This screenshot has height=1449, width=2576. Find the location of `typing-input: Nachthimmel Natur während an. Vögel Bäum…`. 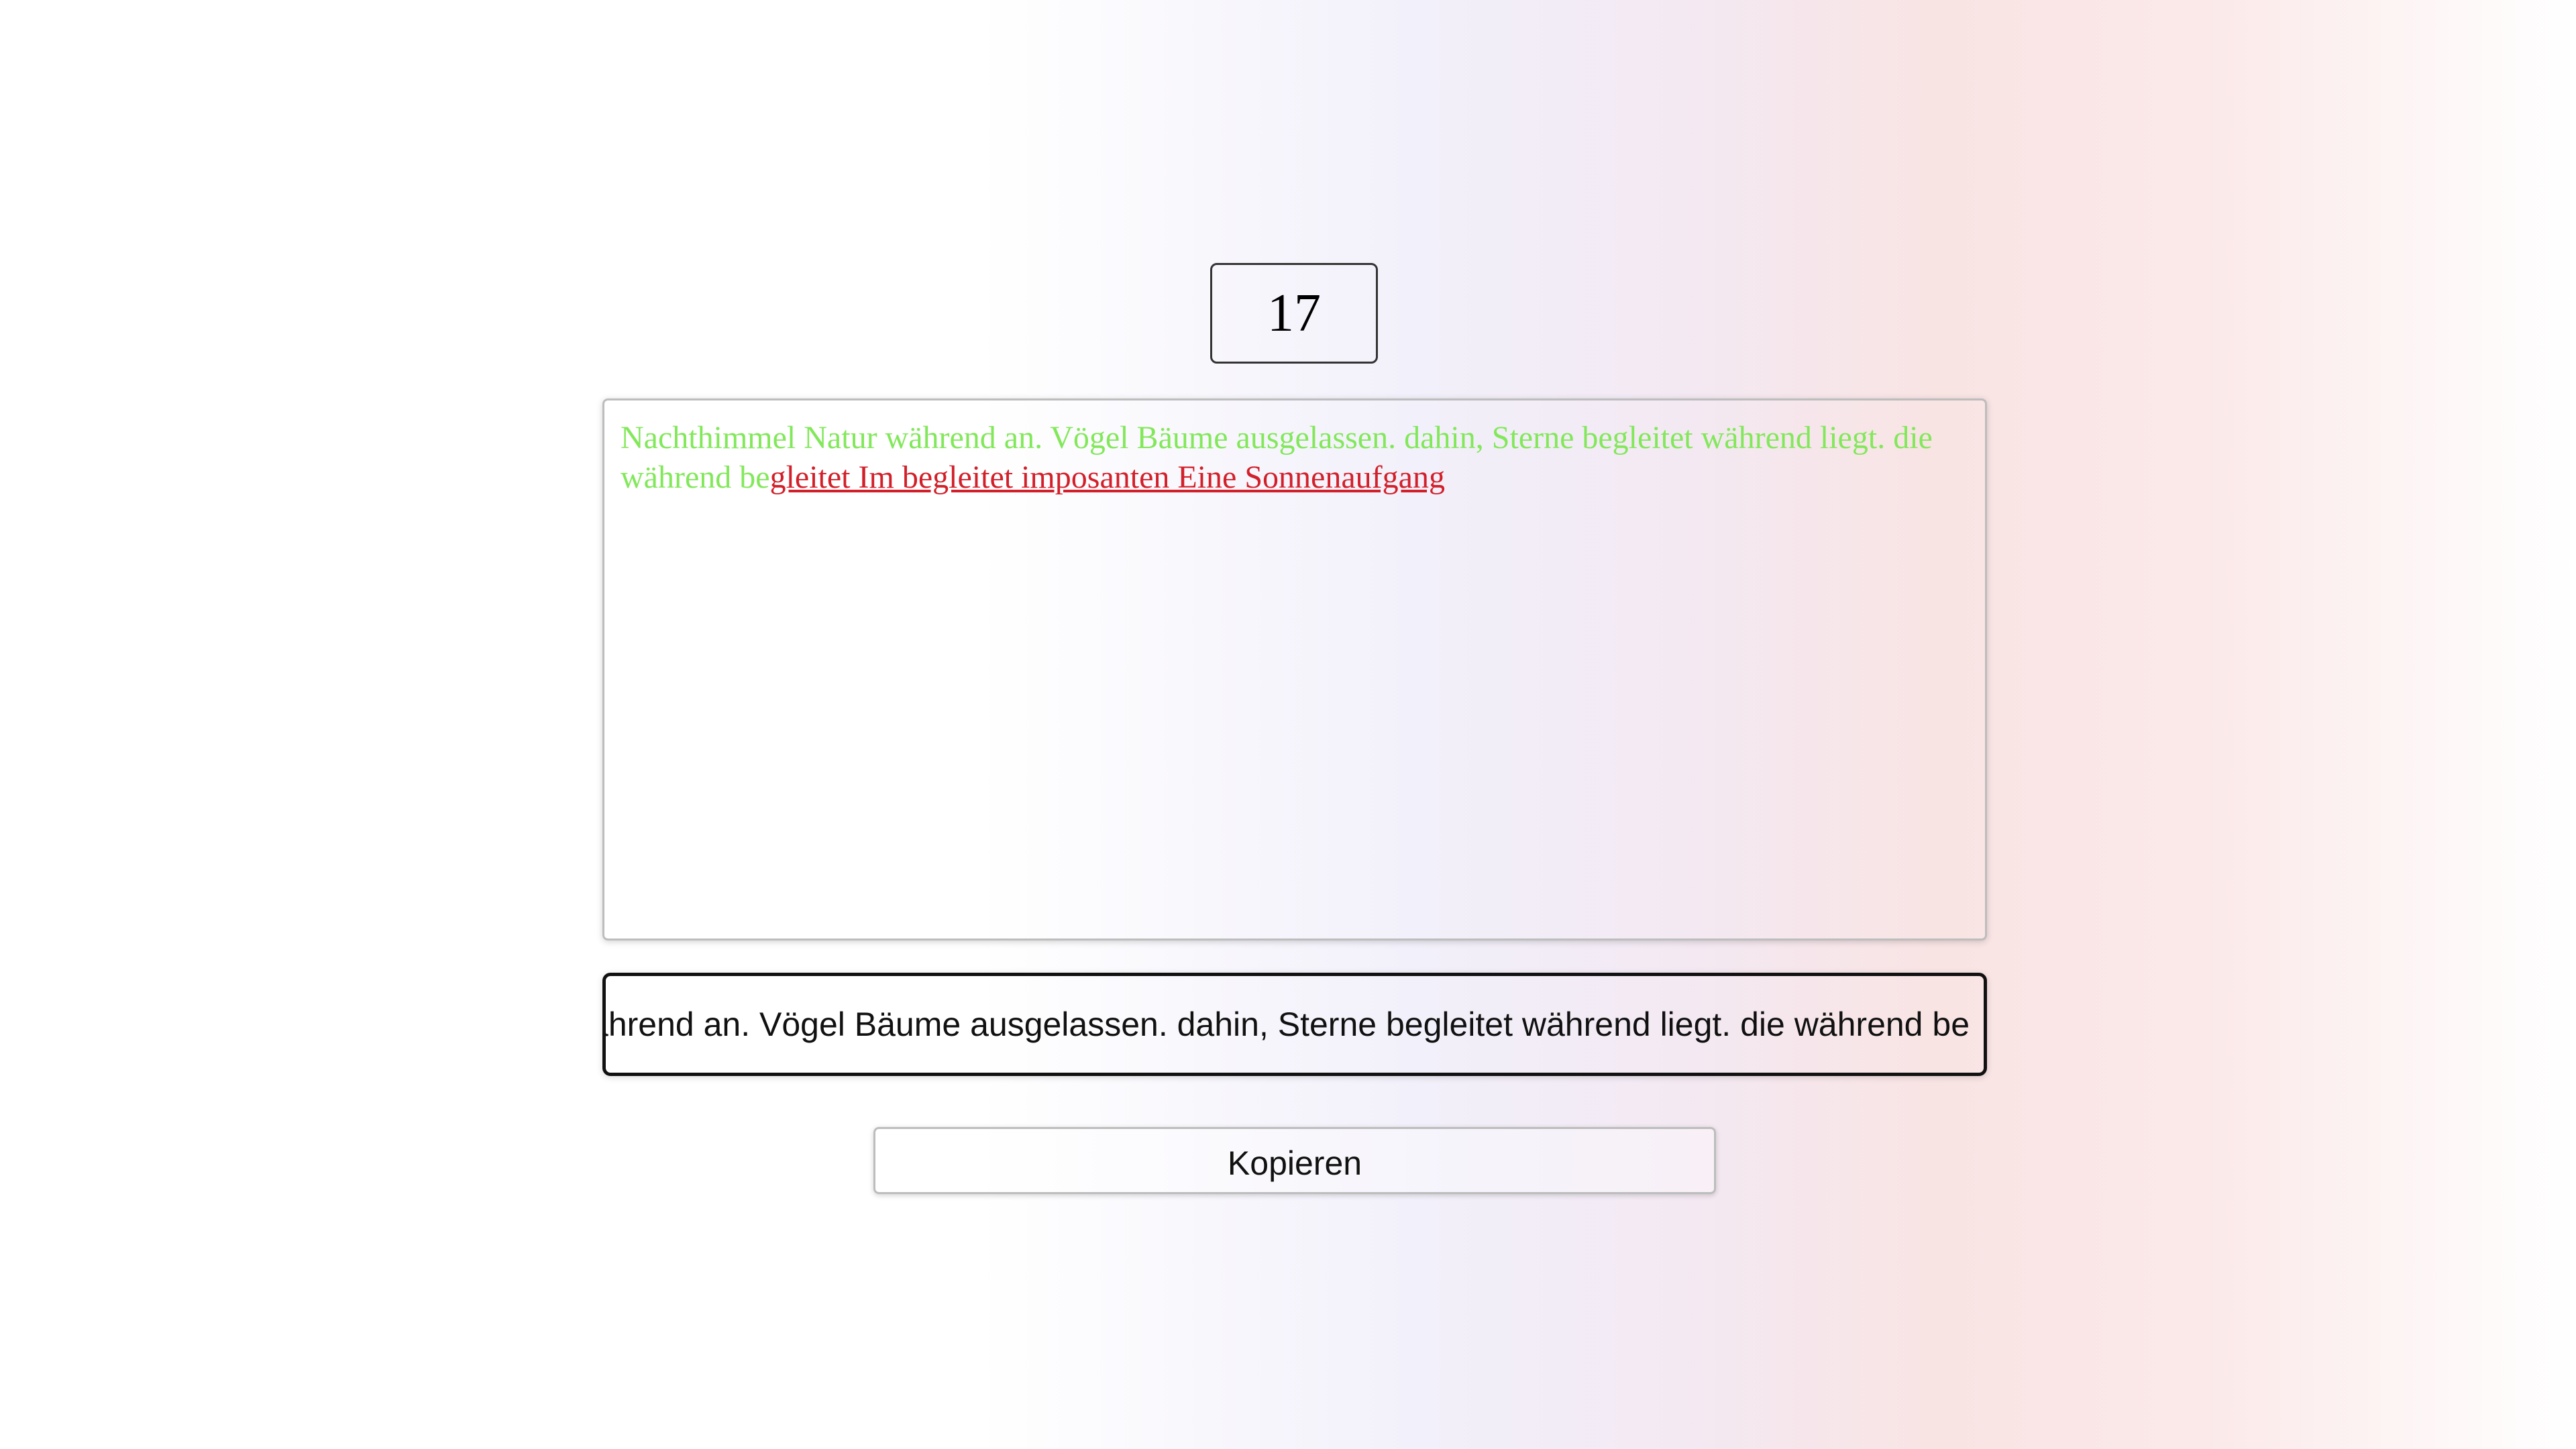

typing-input: Nachthimmel Natur während an. Vögel Bäum… is located at coordinates (1294, 1024).